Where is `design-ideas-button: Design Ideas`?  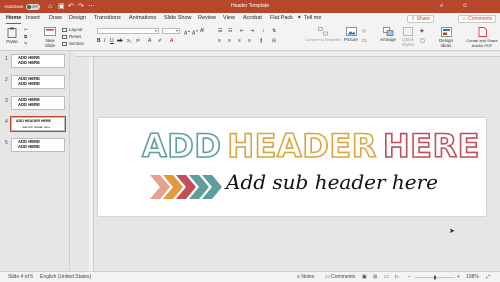 design-ideas-button: Design Ideas is located at coordinates (446, 37).